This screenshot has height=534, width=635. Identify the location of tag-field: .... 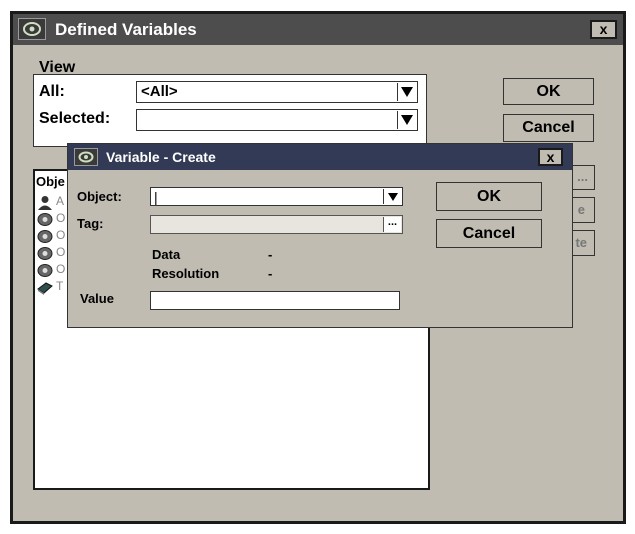
(276, 224).